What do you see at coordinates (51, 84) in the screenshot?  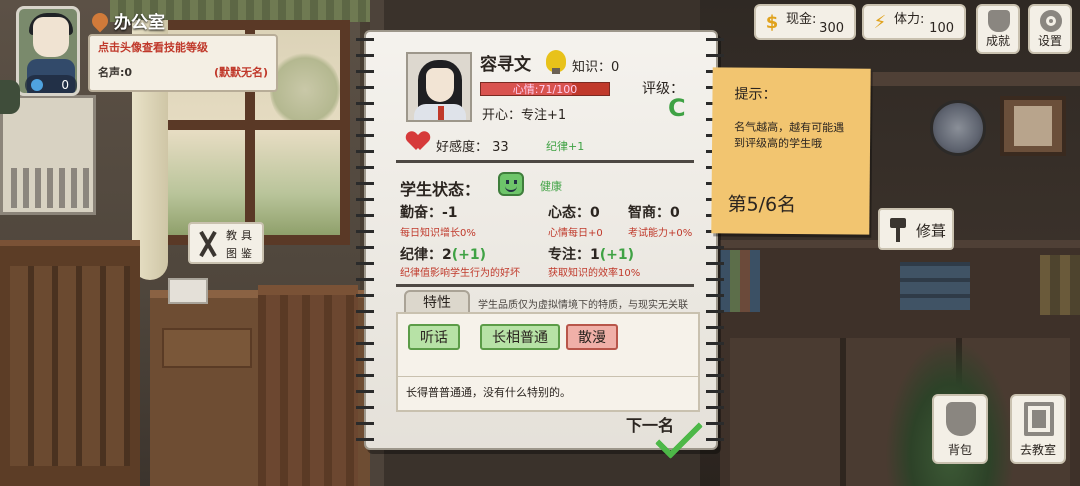 I see `skill-level-badge: 0` at bounding box center [51, 84].